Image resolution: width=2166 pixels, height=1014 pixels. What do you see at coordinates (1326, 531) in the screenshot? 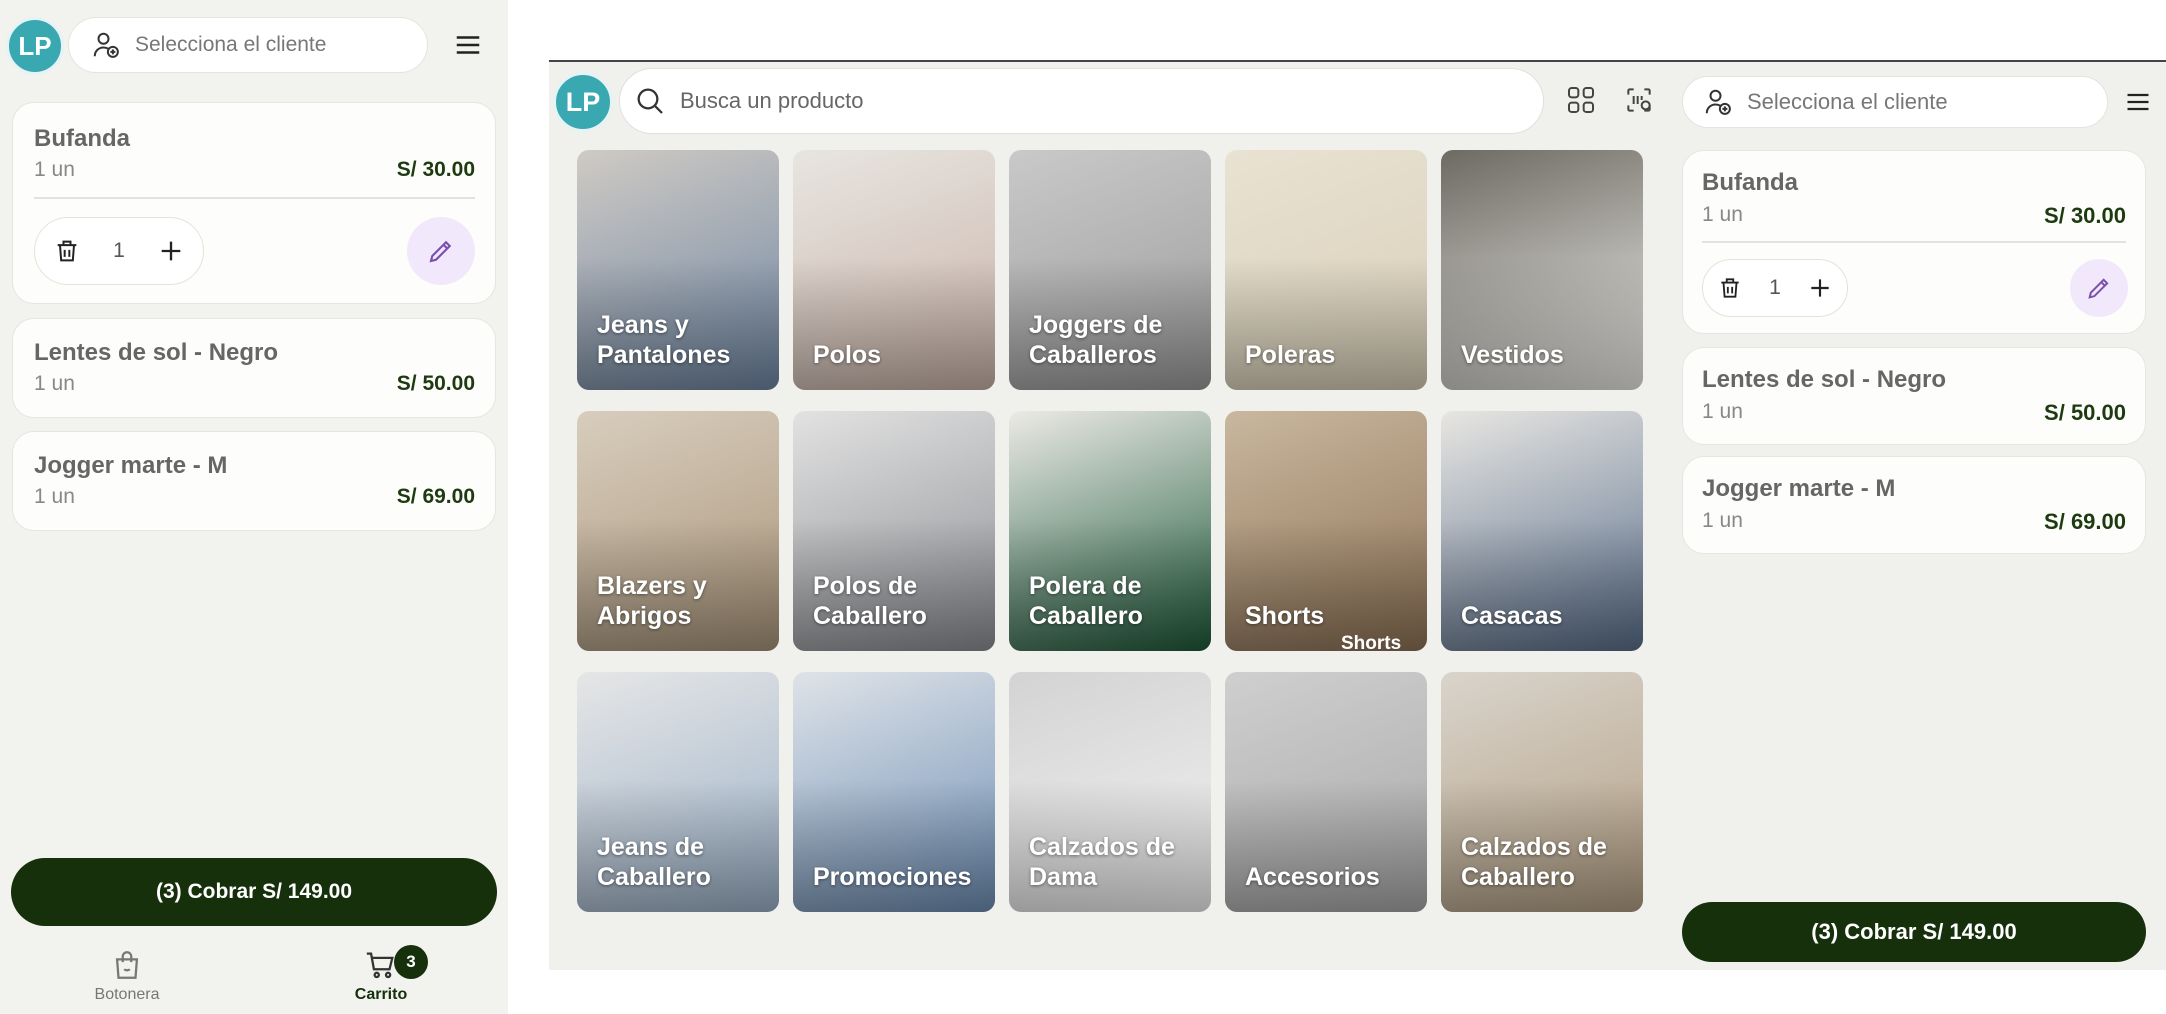
I see `category-tile: Shorts Shorts` at bounding box center [1326, 531].